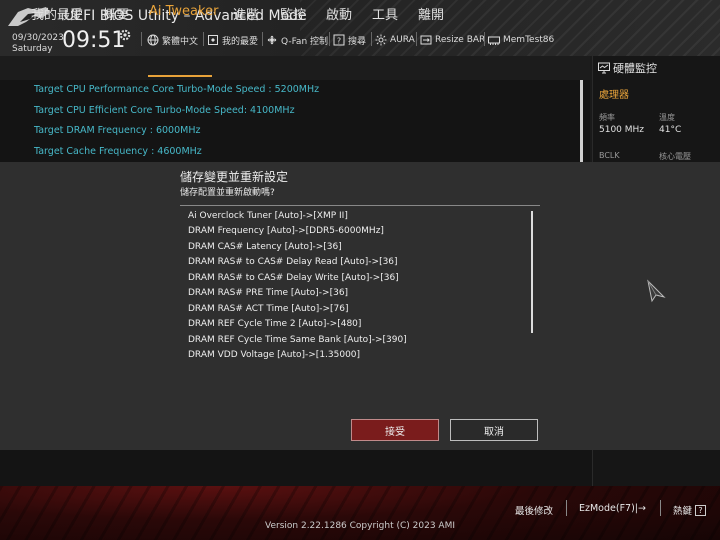 Image resolution: width=720 pixels, height=540 pixels. What do you see at coordinates (604, 68) in the screenshot?
I see `monitor-icon` at bounding box center [604, 68].